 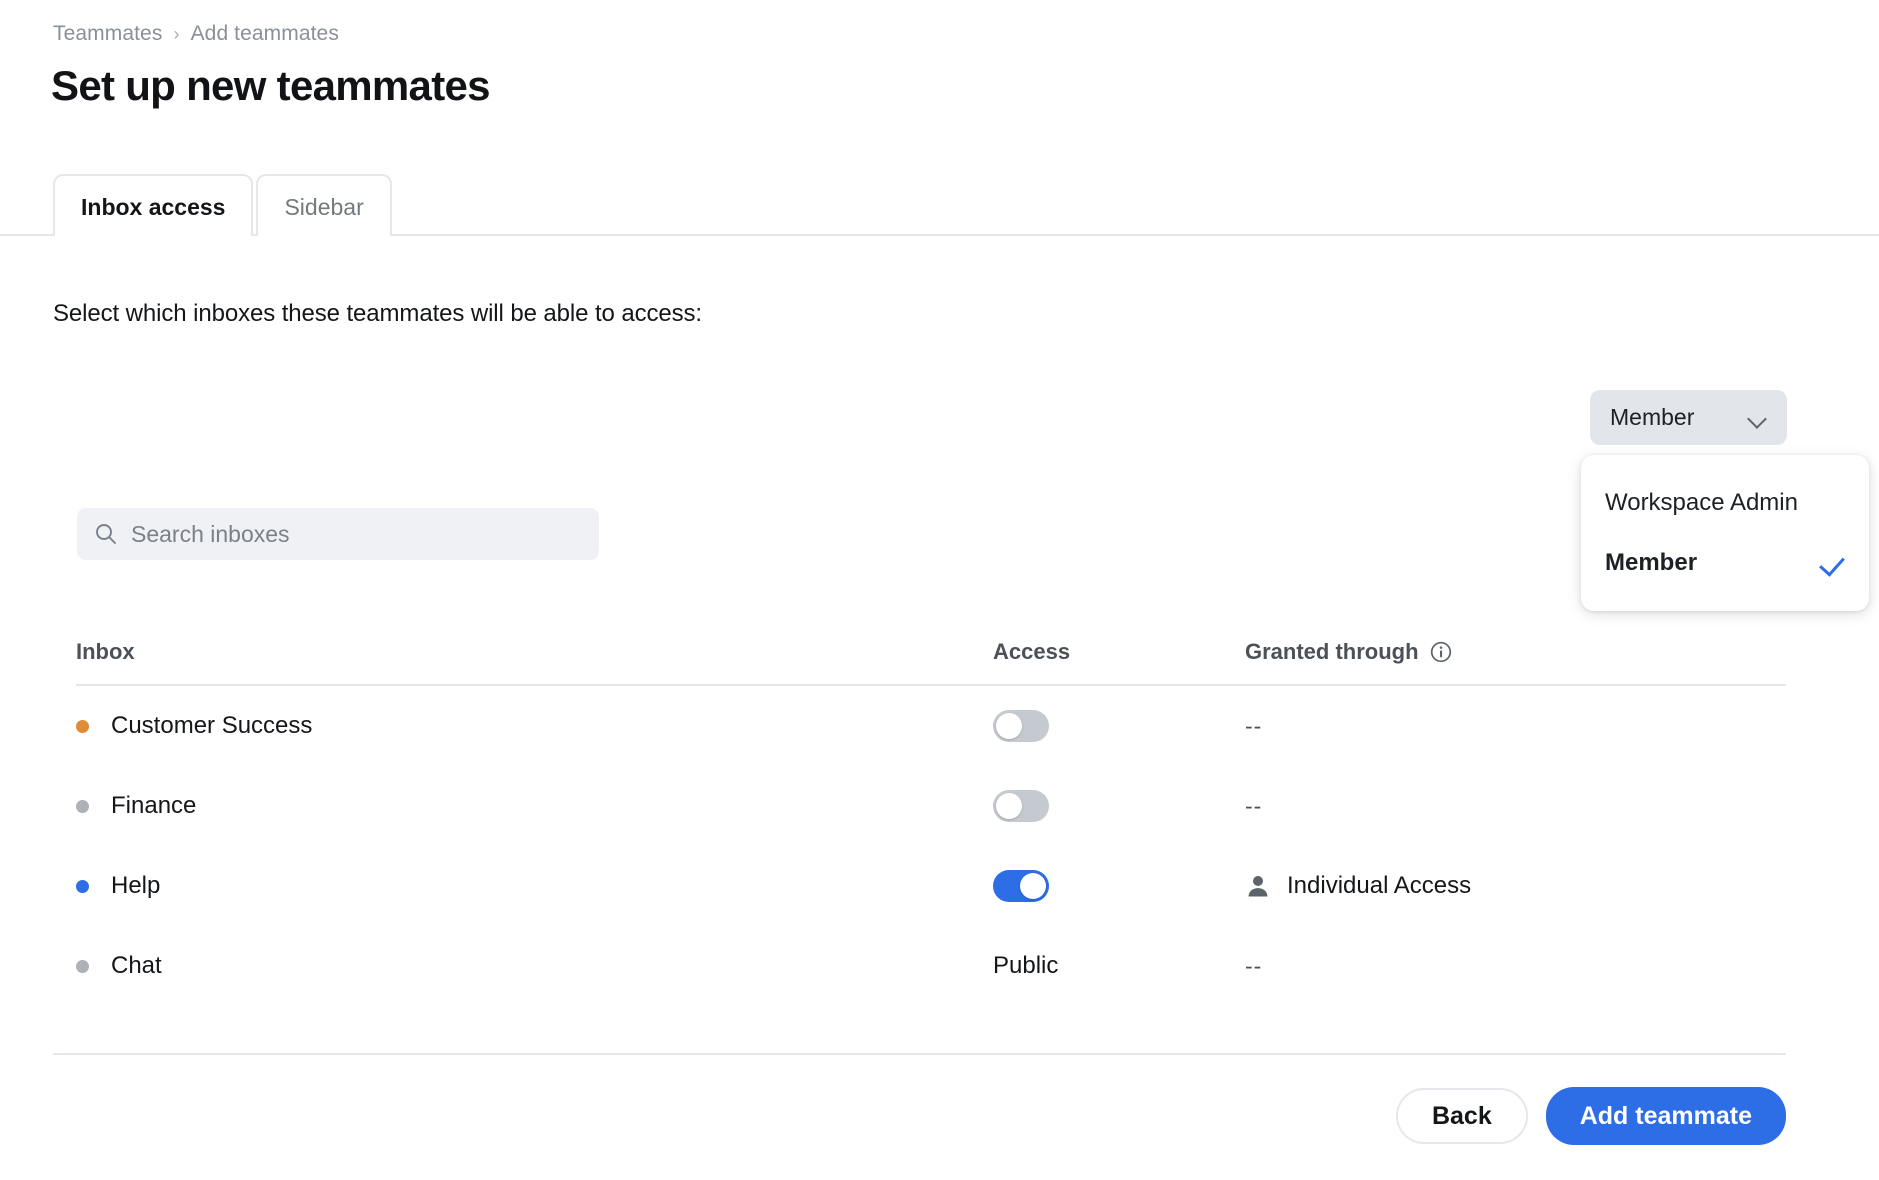 I want to click on role-dropdown-value: Member, so click(x=1652, y=417).